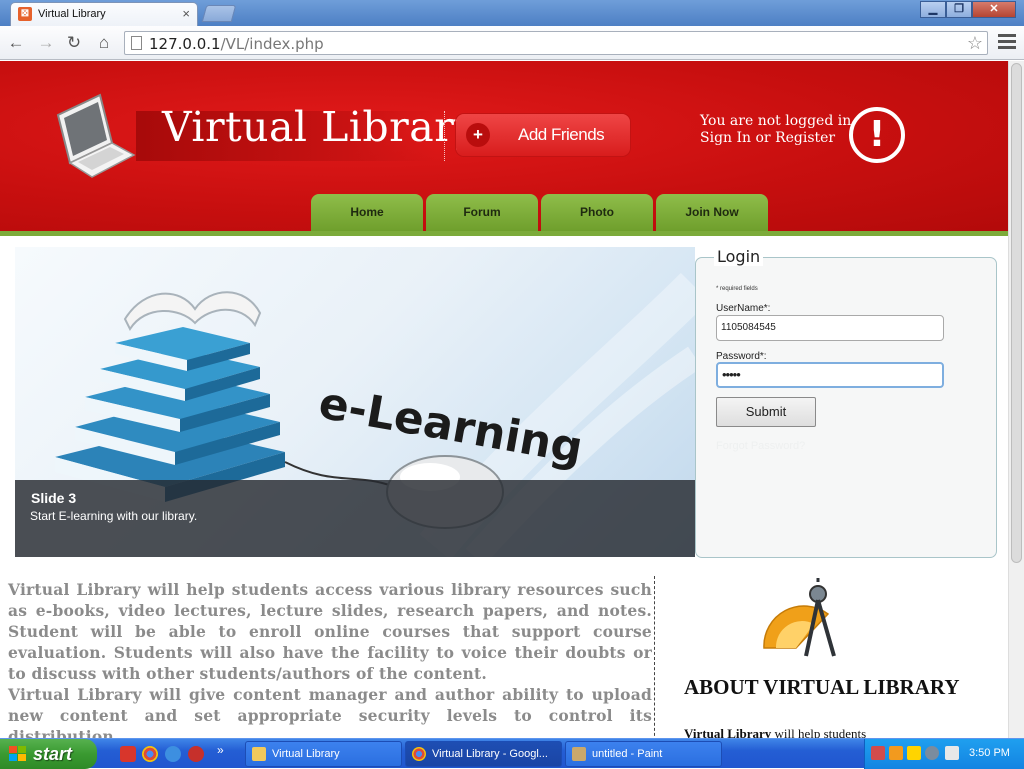 This screenshot has height=769, width=1024. Describe the element at coordinates (54, 498) in the screenshot. I see `slide-title: Slide 3` at that location.